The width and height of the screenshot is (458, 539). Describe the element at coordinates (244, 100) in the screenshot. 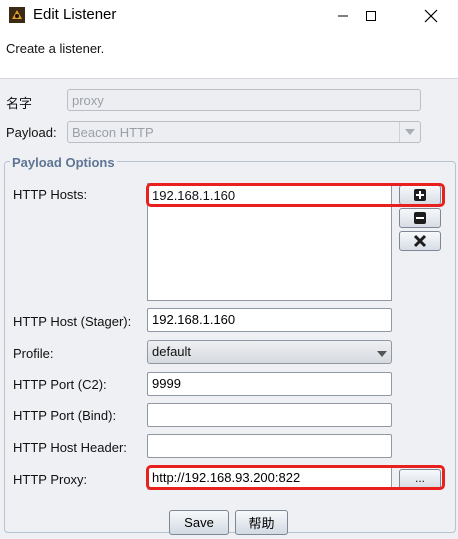

I see `name-field: proxy` at that location.